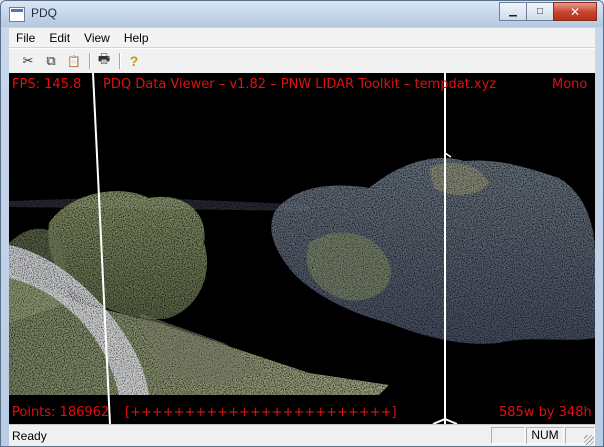 The image size is (604, 447). Describe the element at coordinates (25, 38) in the screenshot. I see `menu-file: File` at that location.